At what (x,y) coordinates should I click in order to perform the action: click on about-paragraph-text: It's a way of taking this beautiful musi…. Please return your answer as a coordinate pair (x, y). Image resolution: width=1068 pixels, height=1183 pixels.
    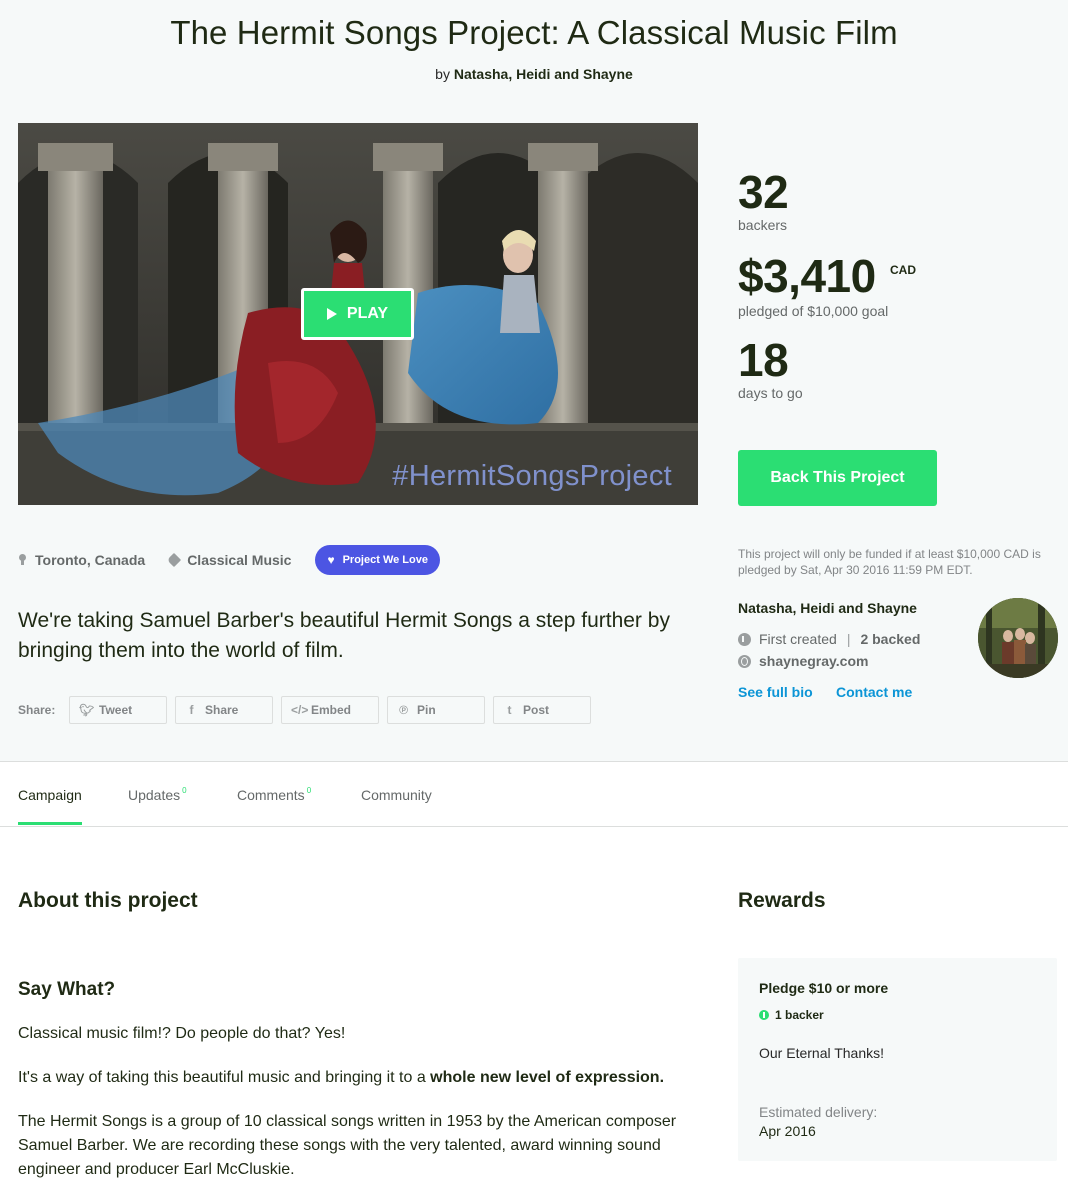
    Looking at the image, I should click on (224, 1077).